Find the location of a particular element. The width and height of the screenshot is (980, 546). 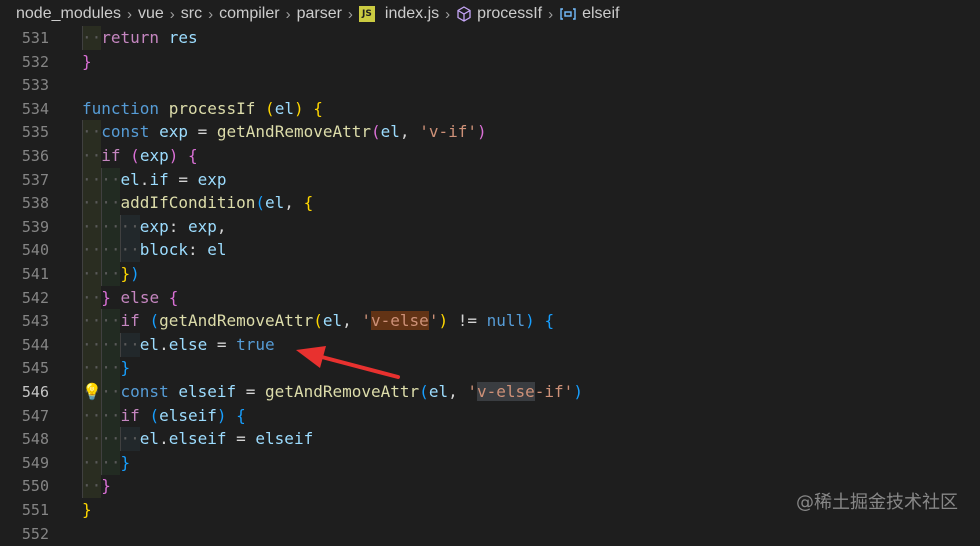

arrow-shaft is located at coordinates (358, 366).